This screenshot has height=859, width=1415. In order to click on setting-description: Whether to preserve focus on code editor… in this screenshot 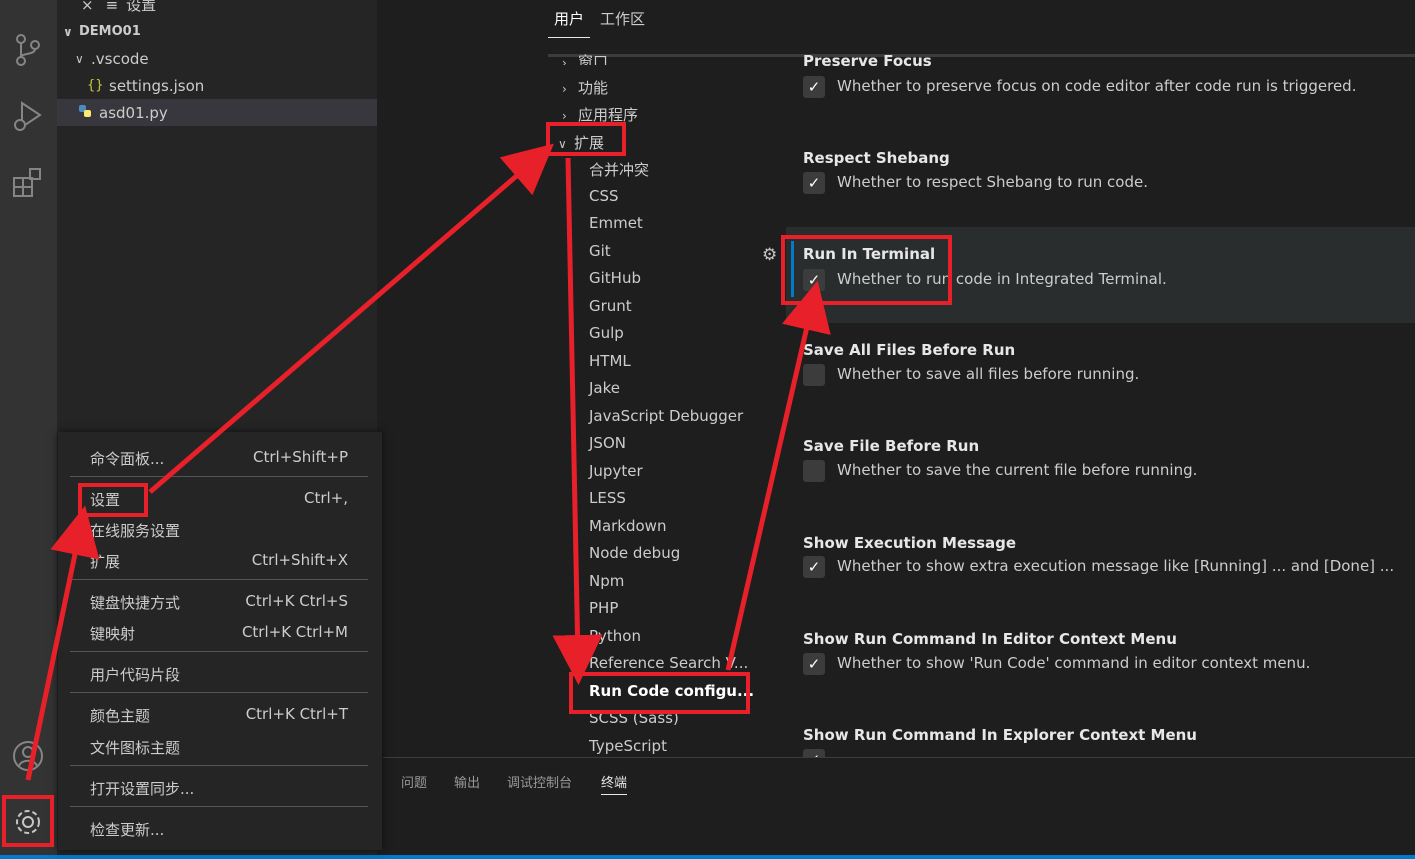, I will do `click(1097, 86)`.